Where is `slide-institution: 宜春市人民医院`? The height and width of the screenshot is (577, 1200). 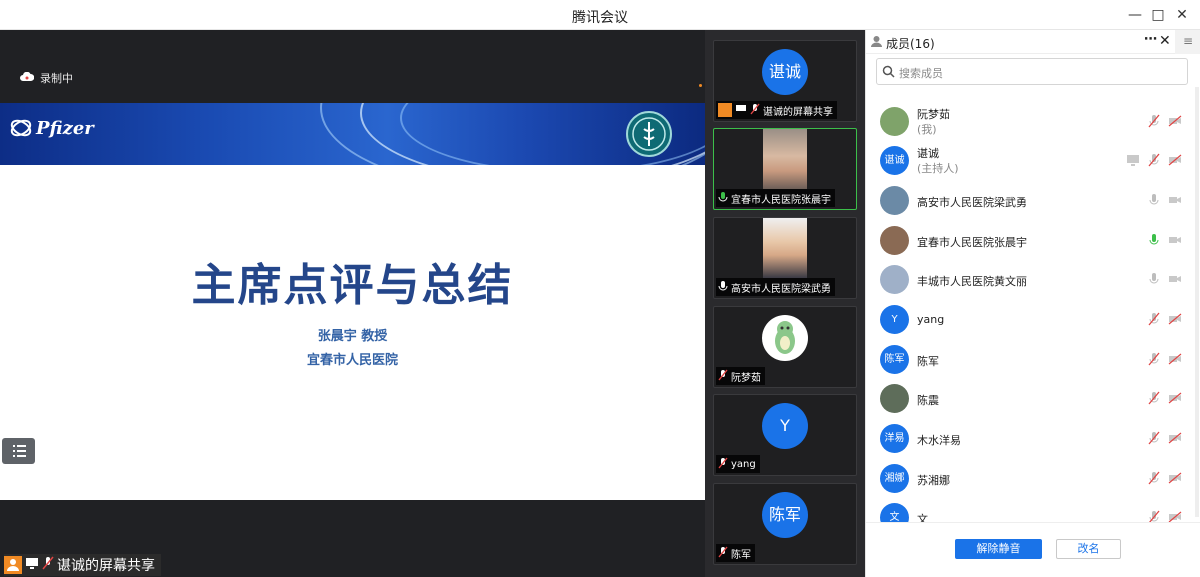 slide-institution: 宜春市人民医院 is located at coordinates (352, 360).